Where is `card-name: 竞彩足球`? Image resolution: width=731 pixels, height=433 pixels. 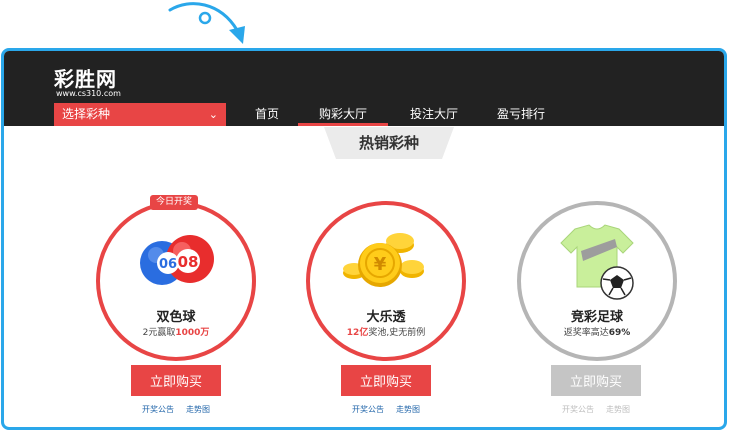
card-name: 竞彩足球 is located at coordinates (596, 317).